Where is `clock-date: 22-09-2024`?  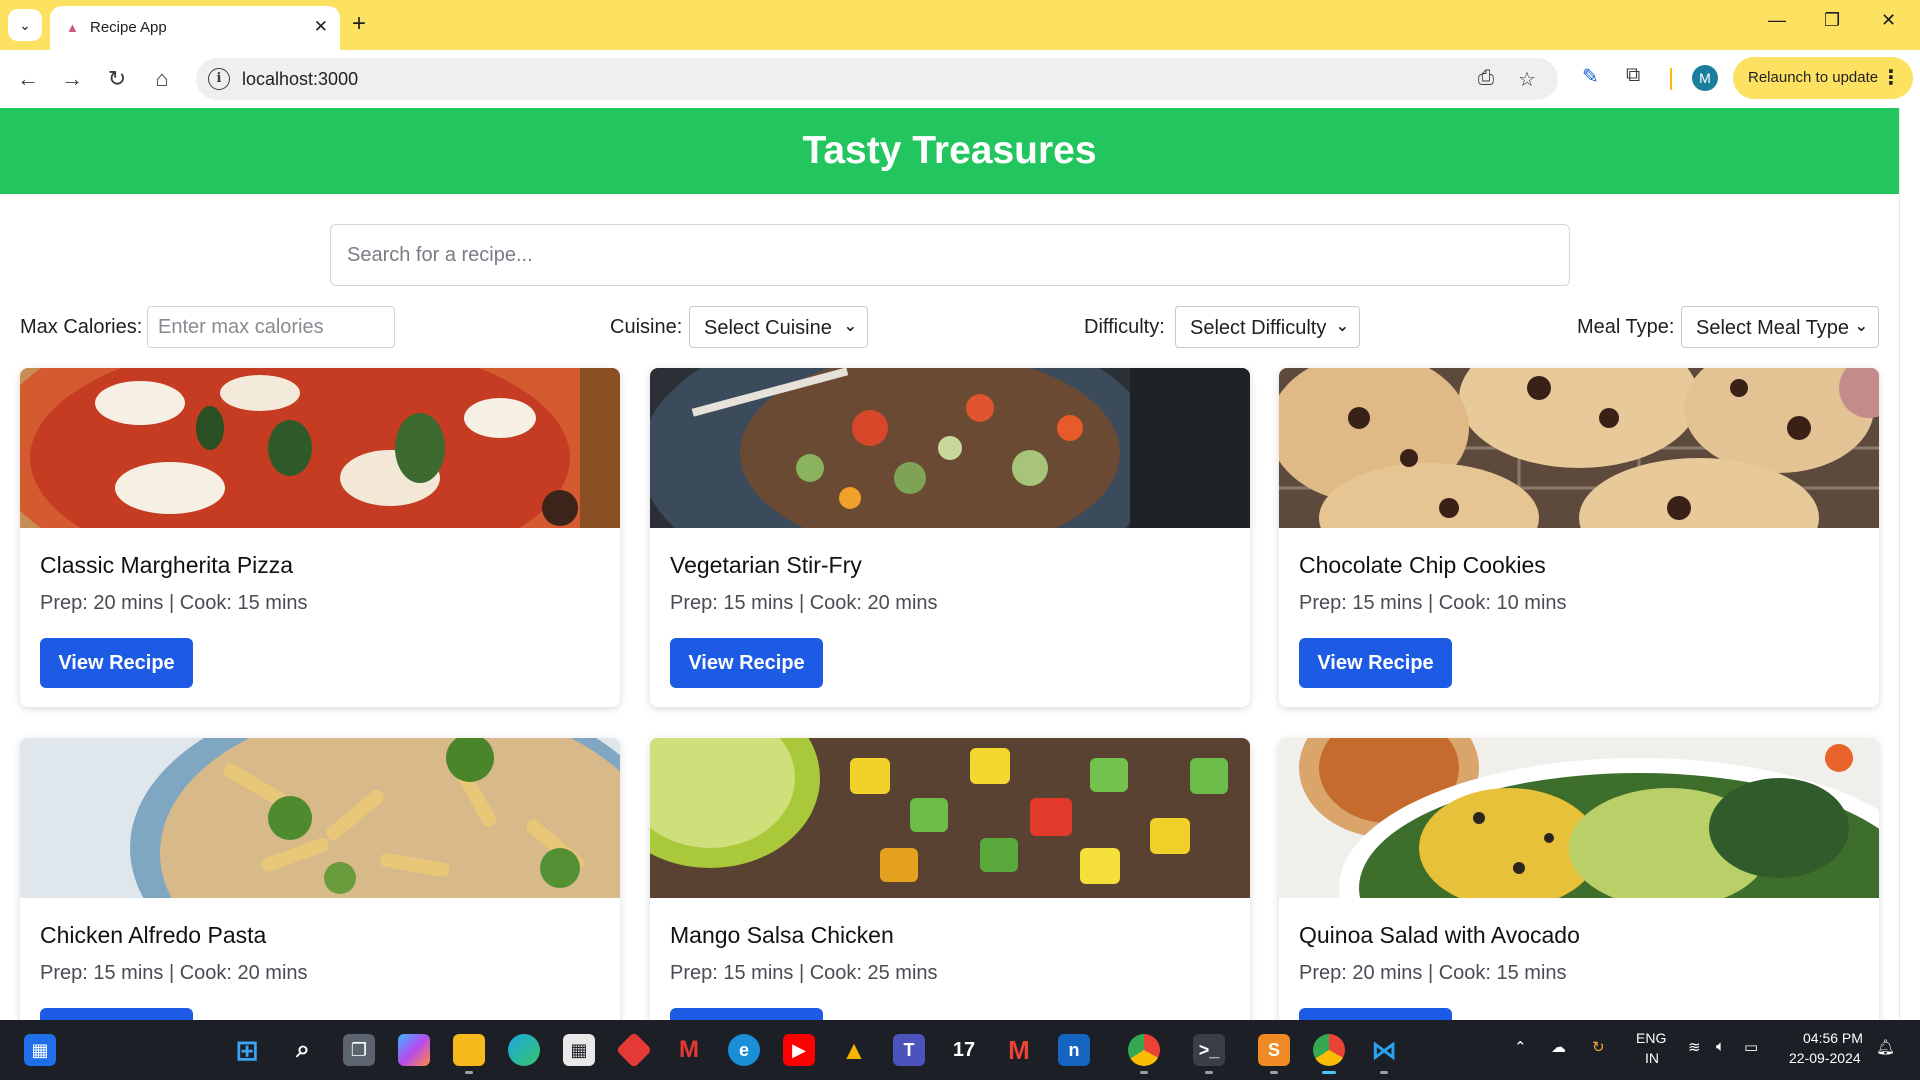 clock-date: 22-09-2024 is located at coordinates (1825, 1058).